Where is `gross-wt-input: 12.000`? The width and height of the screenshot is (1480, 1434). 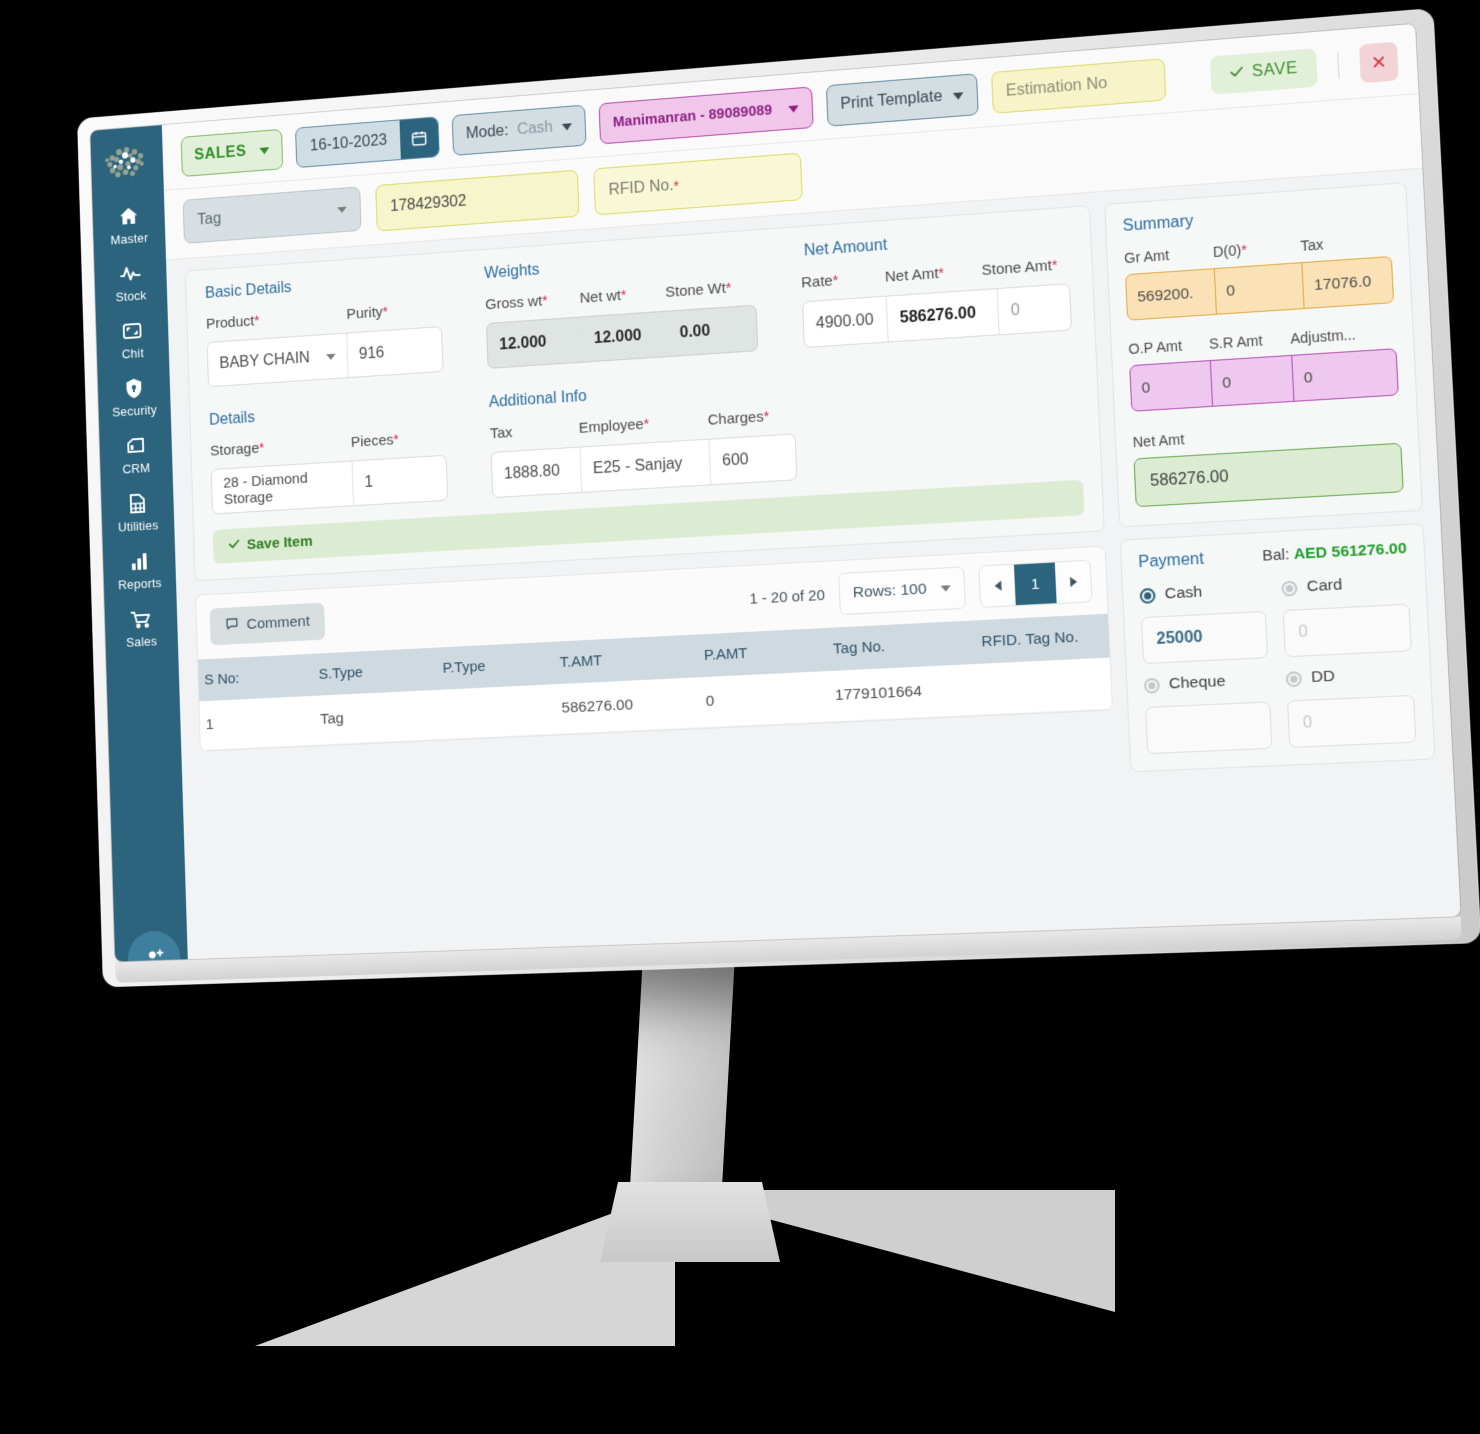
gross-wt-input: 12.000 is located at coordinates (535, 342).